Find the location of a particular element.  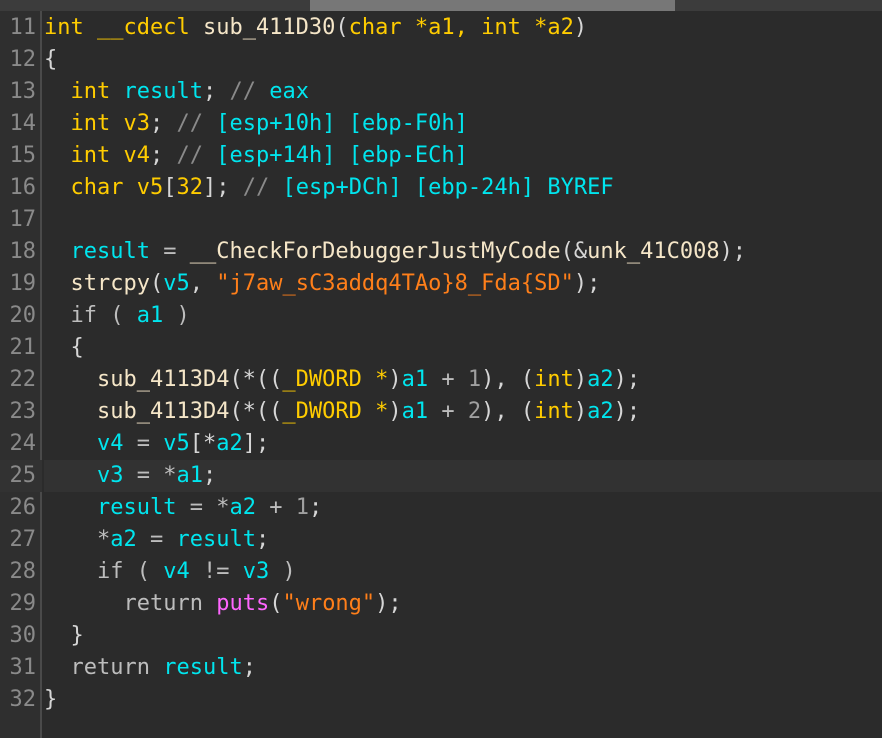

line-number: 11 is located at coordinates (23, 27).